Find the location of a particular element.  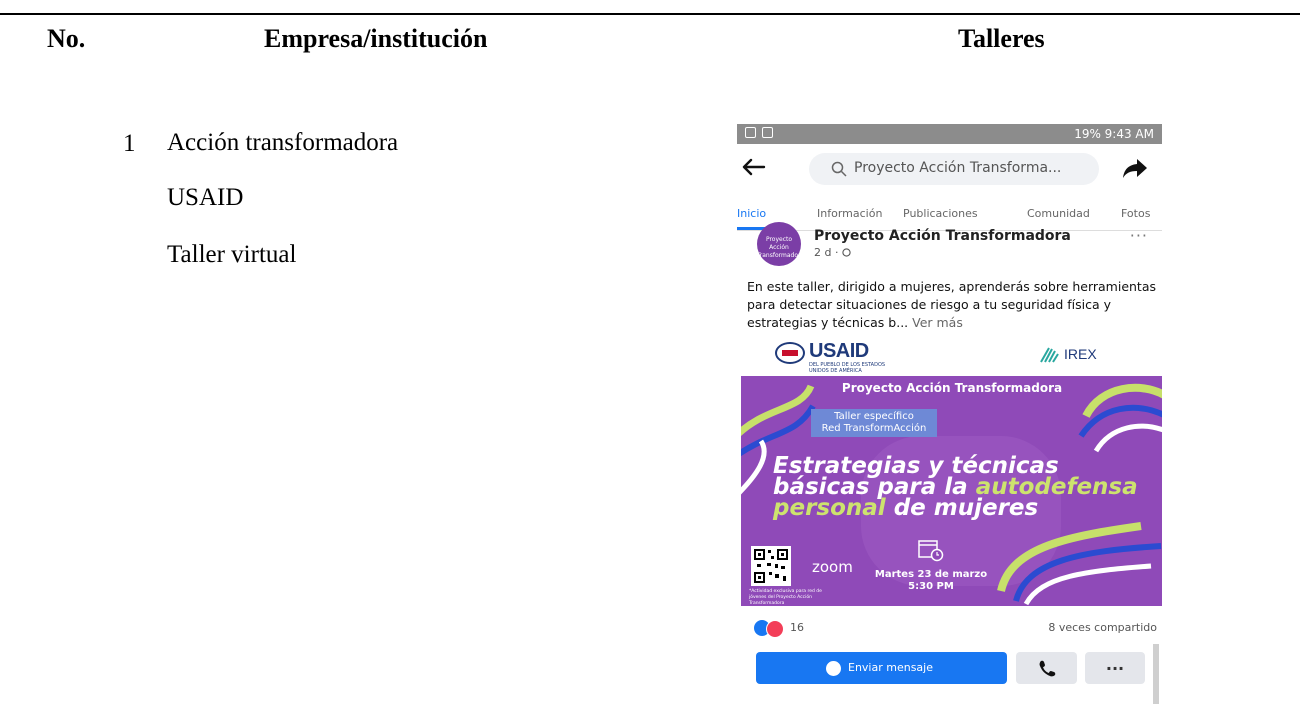

more-options-icon: ··· is located at coordinates (1139, 235).